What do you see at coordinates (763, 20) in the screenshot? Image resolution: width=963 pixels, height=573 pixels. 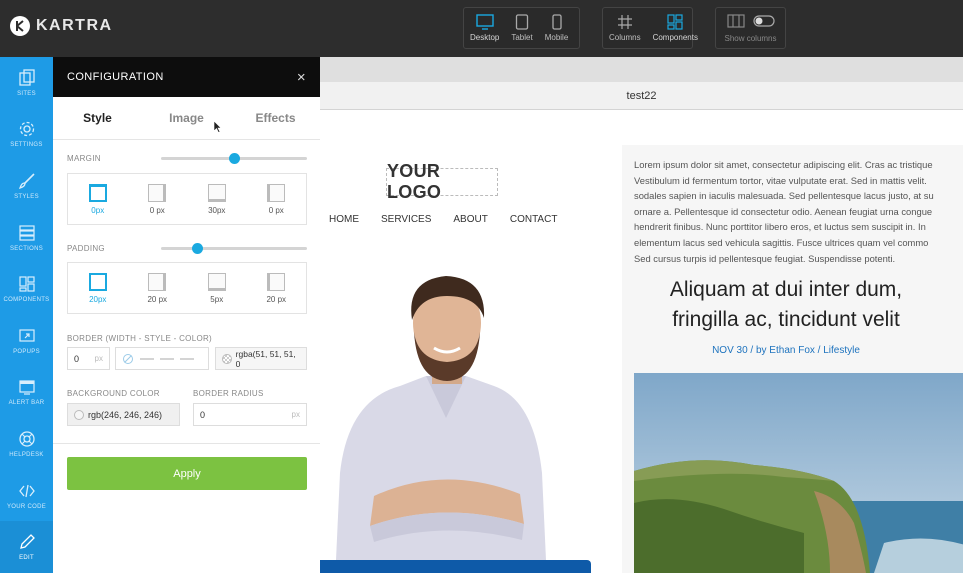 I see `toggle-switch-icon` at bounding box center [763, 20].